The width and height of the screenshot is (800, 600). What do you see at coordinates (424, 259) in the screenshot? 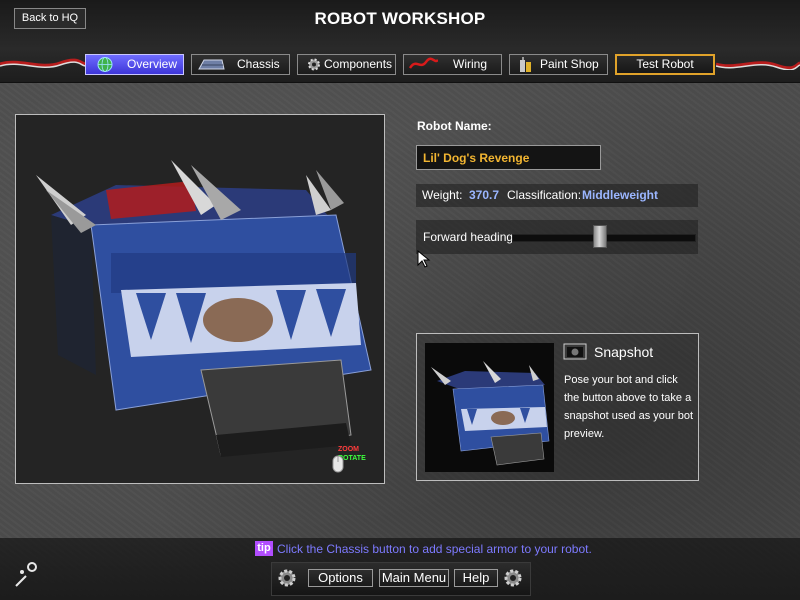
I see `mouse-cursor-icon` at bounding box center [424, 259].